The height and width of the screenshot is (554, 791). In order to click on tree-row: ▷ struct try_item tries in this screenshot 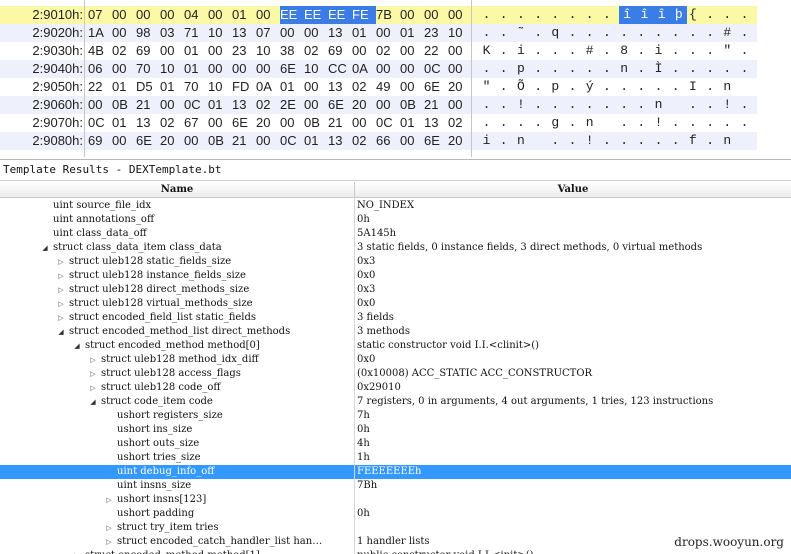, I will do `click(395, 528)`.